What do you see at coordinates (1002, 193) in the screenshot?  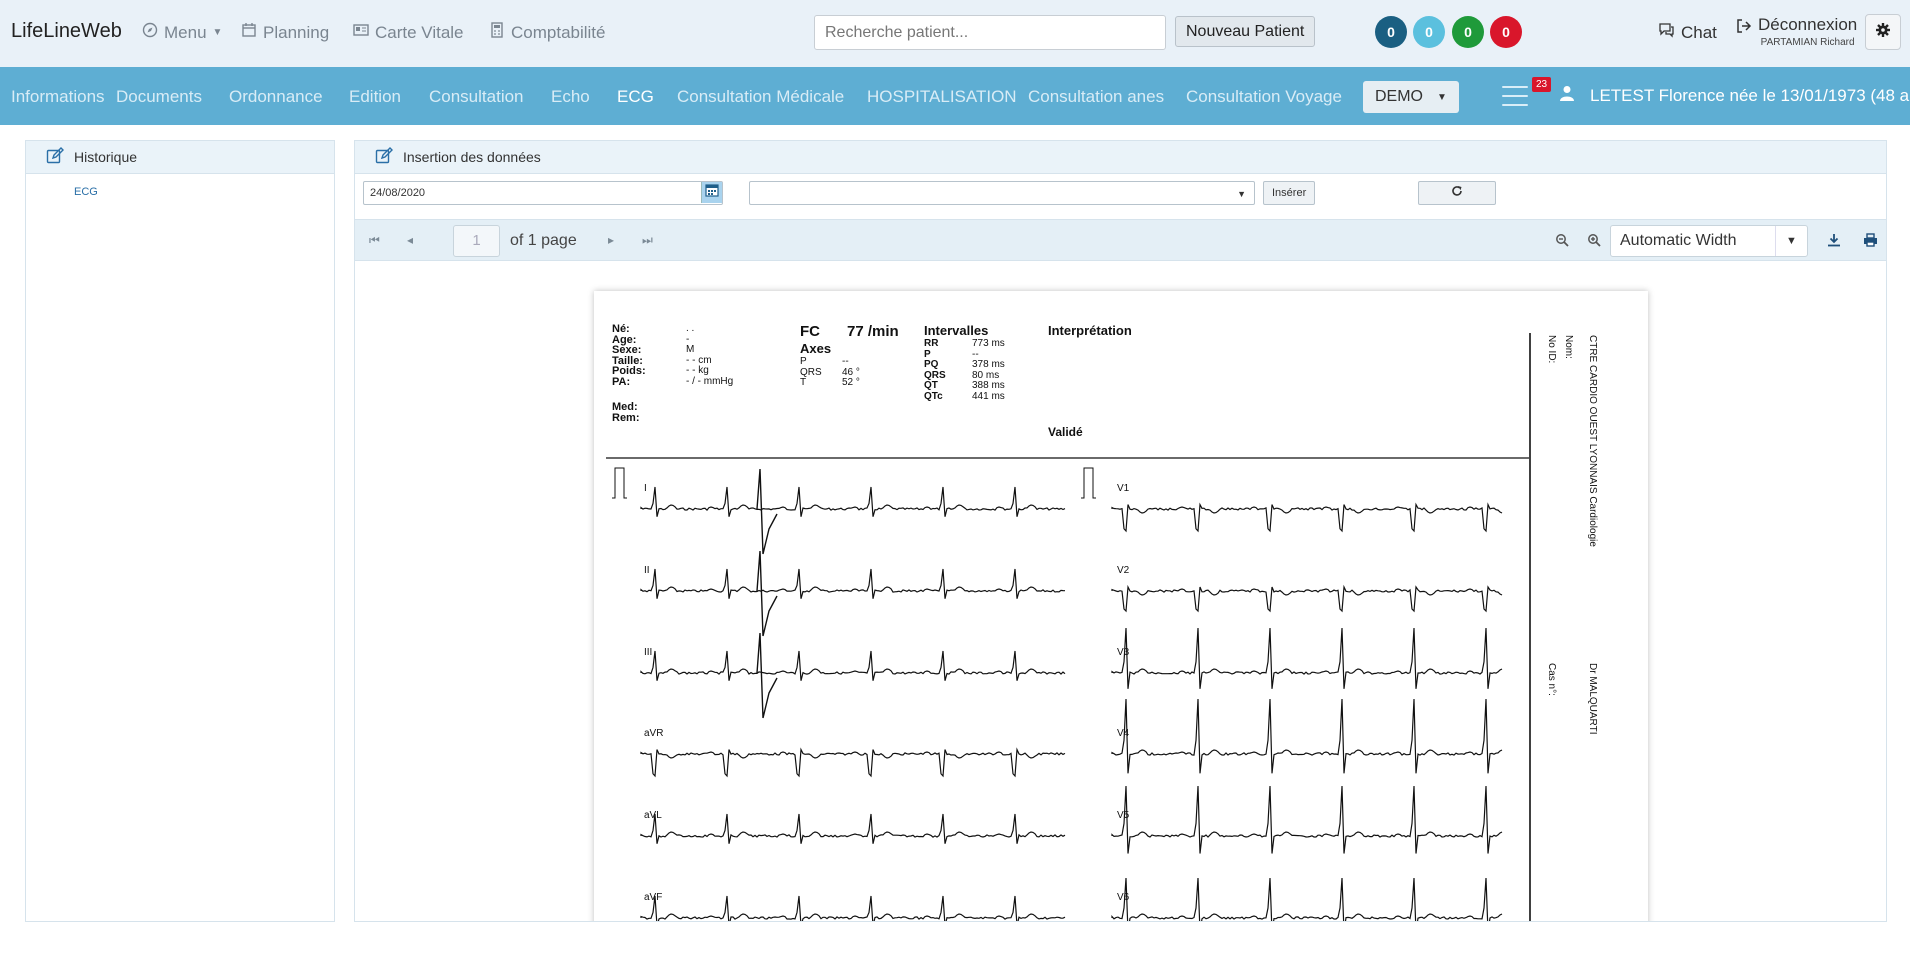 I see `document-type-select: ▼` at bounding box center [1002, 193].